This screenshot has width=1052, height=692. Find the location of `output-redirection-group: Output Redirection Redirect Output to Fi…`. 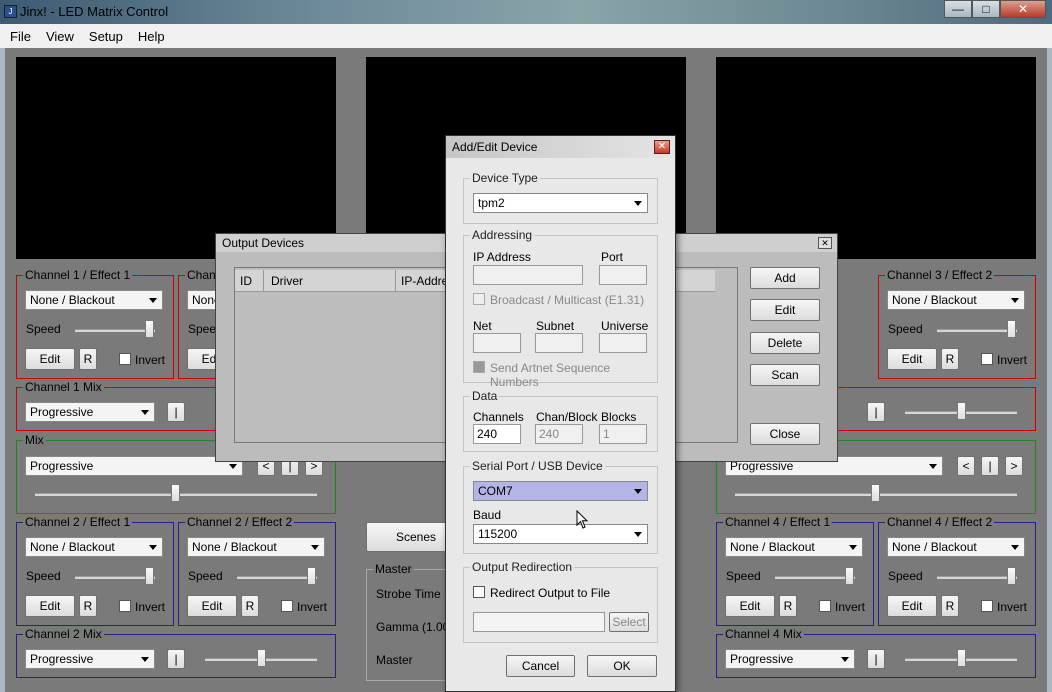

output-redirection-group: Output Redirection Redirect Output to Fi… is located at coordinates (560, 601).